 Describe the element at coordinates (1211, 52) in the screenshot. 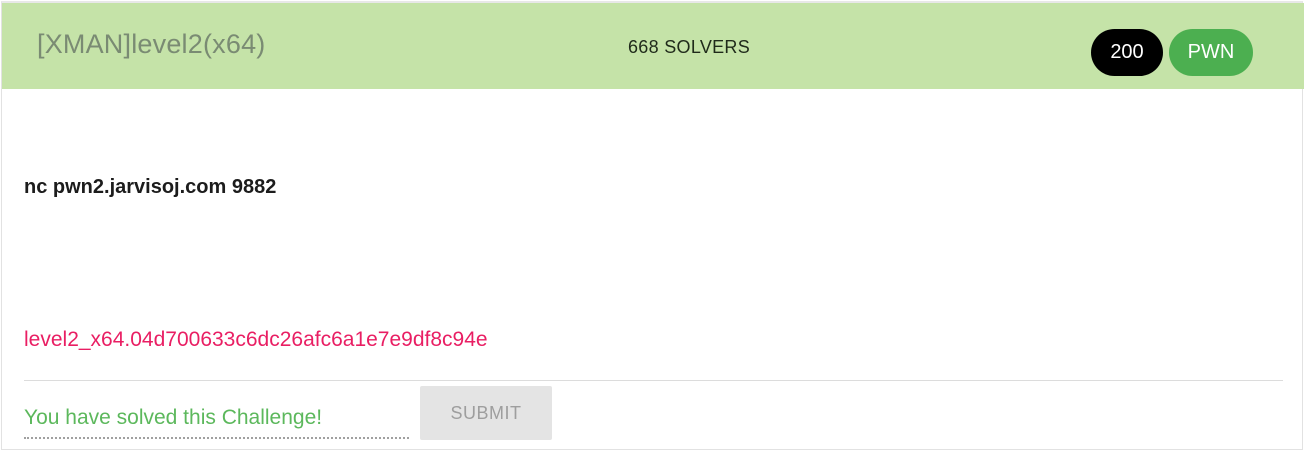

I see `category-badge: PWN` at that location.